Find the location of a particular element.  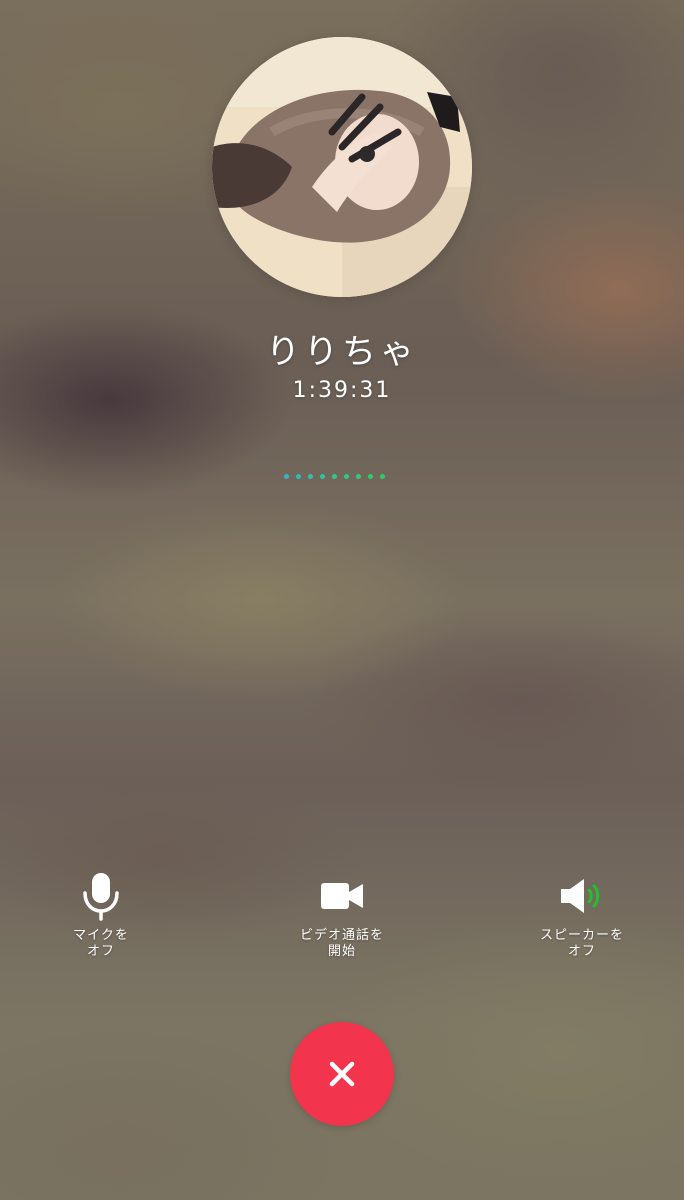

caller-name: りりちゃ is located at coordinates (342, 352).